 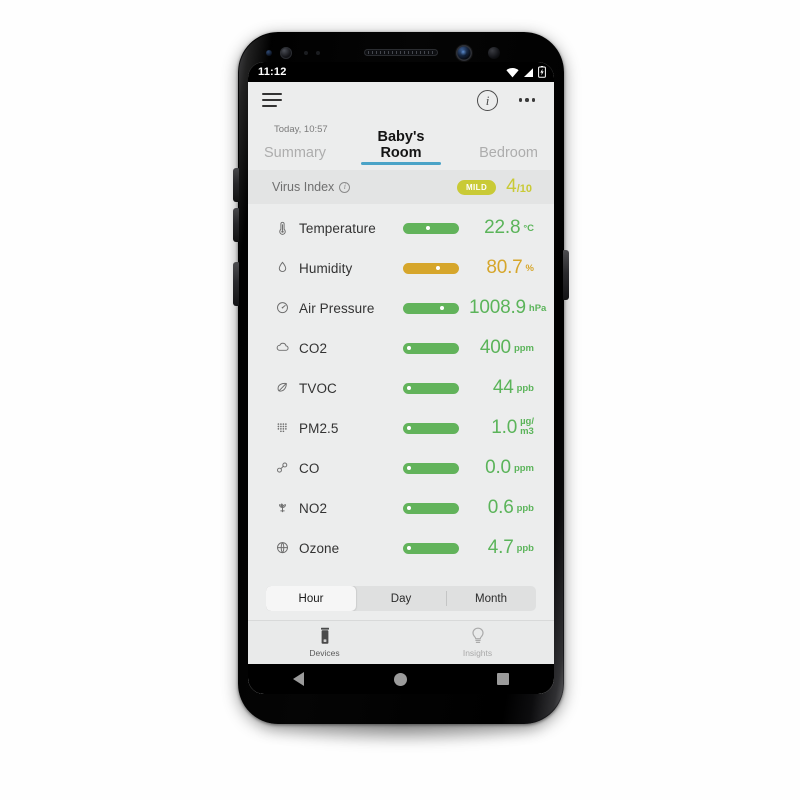 What do you see at coordinates (542, 72) in the screenshot?
I see `battery-icon` at bounding box center [542, 72].